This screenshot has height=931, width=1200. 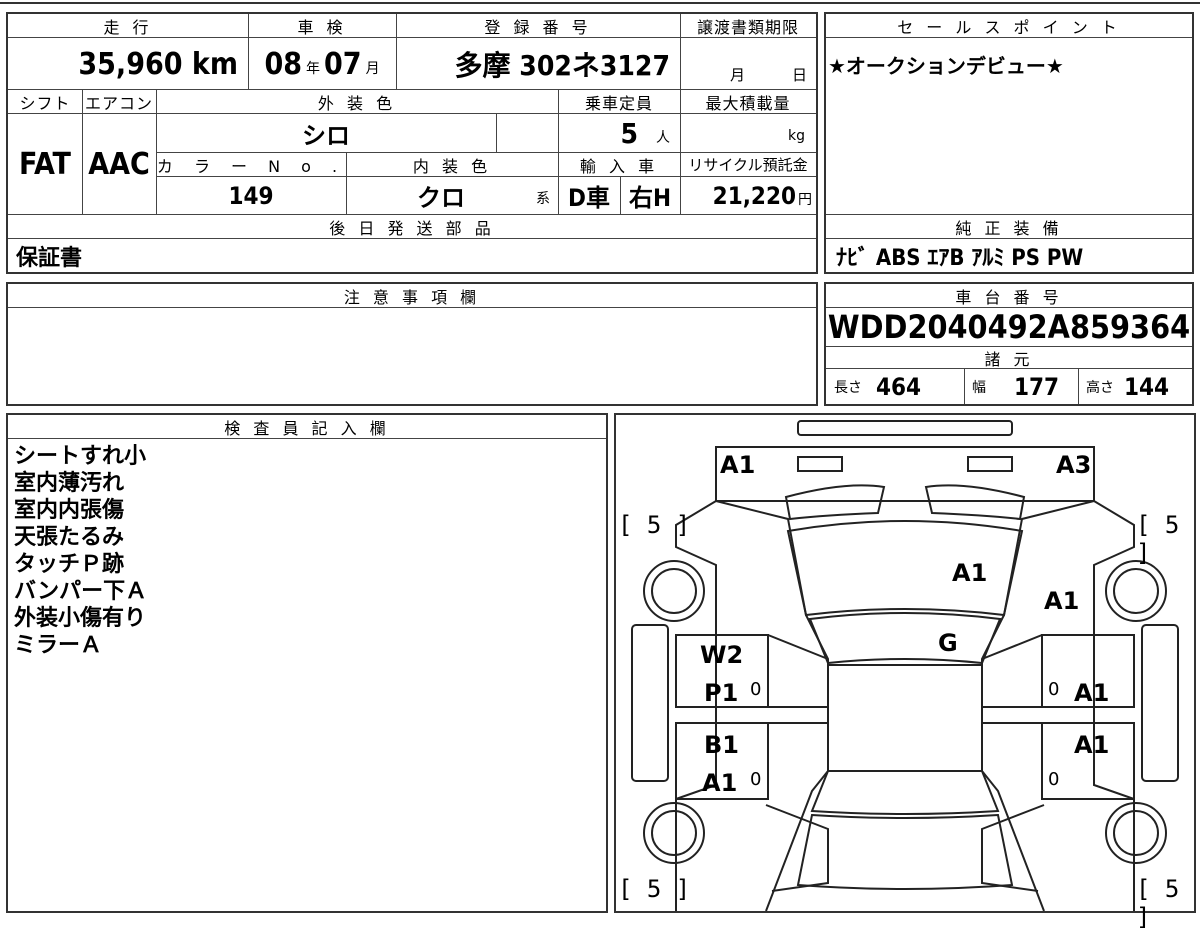 I want to click on height-field: 高さ 144, so click(x=1127, y=387).